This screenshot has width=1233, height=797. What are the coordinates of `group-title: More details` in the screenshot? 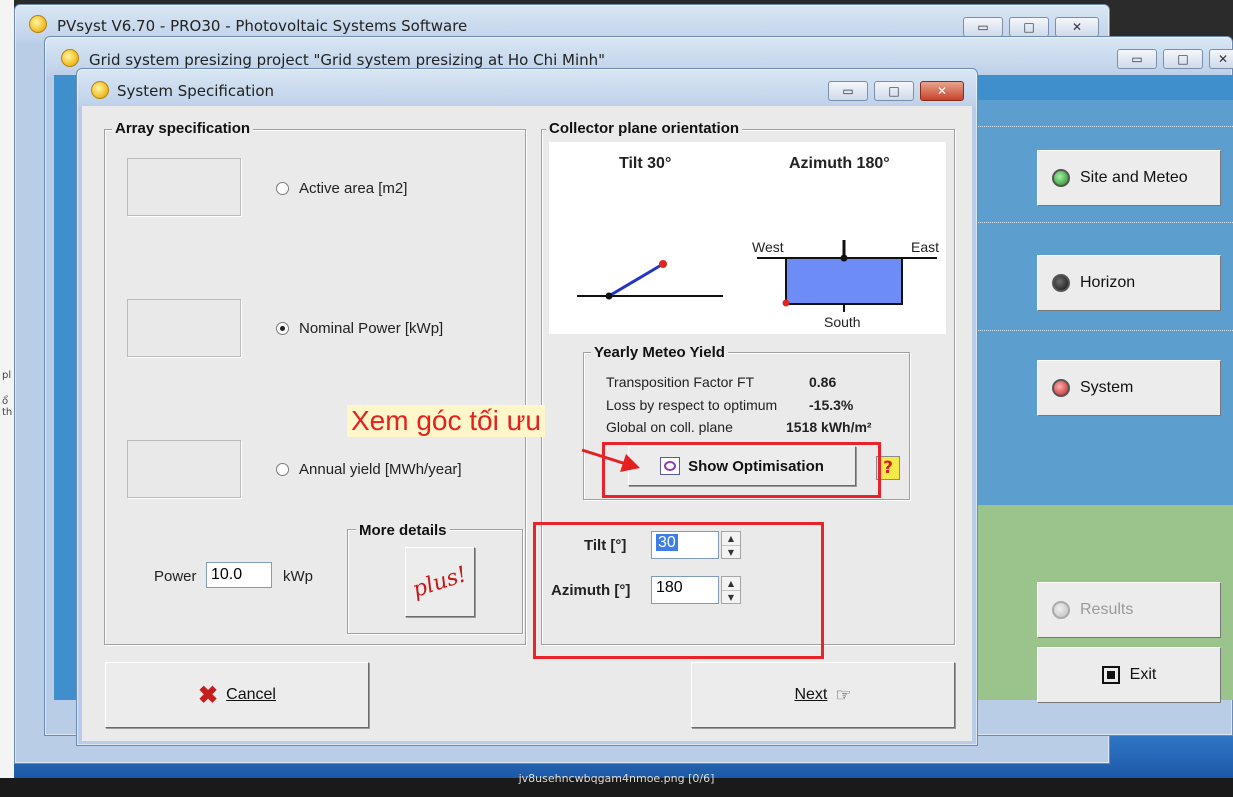 It's located at (403, 530).